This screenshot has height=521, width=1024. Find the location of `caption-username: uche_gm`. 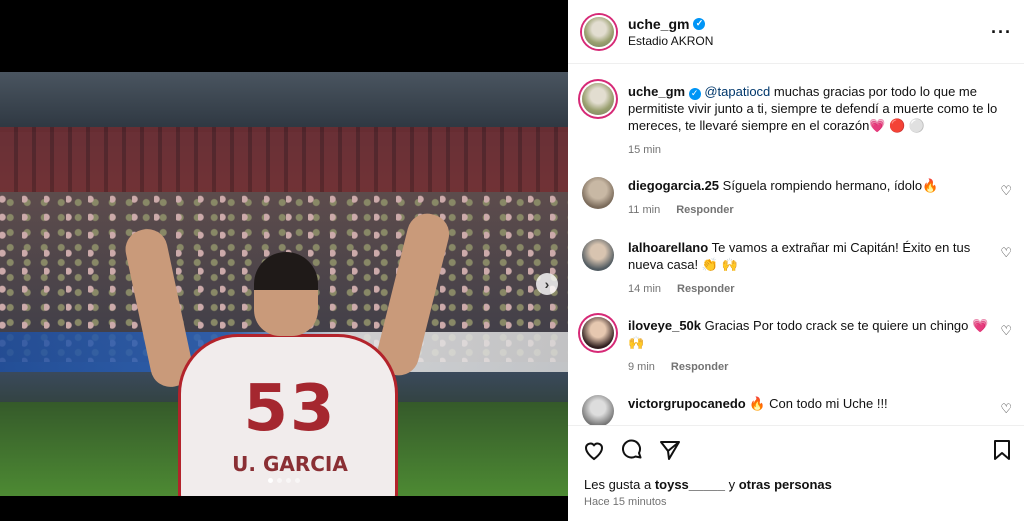

caption-username: uche_gm is located at coordinates (656, 91).